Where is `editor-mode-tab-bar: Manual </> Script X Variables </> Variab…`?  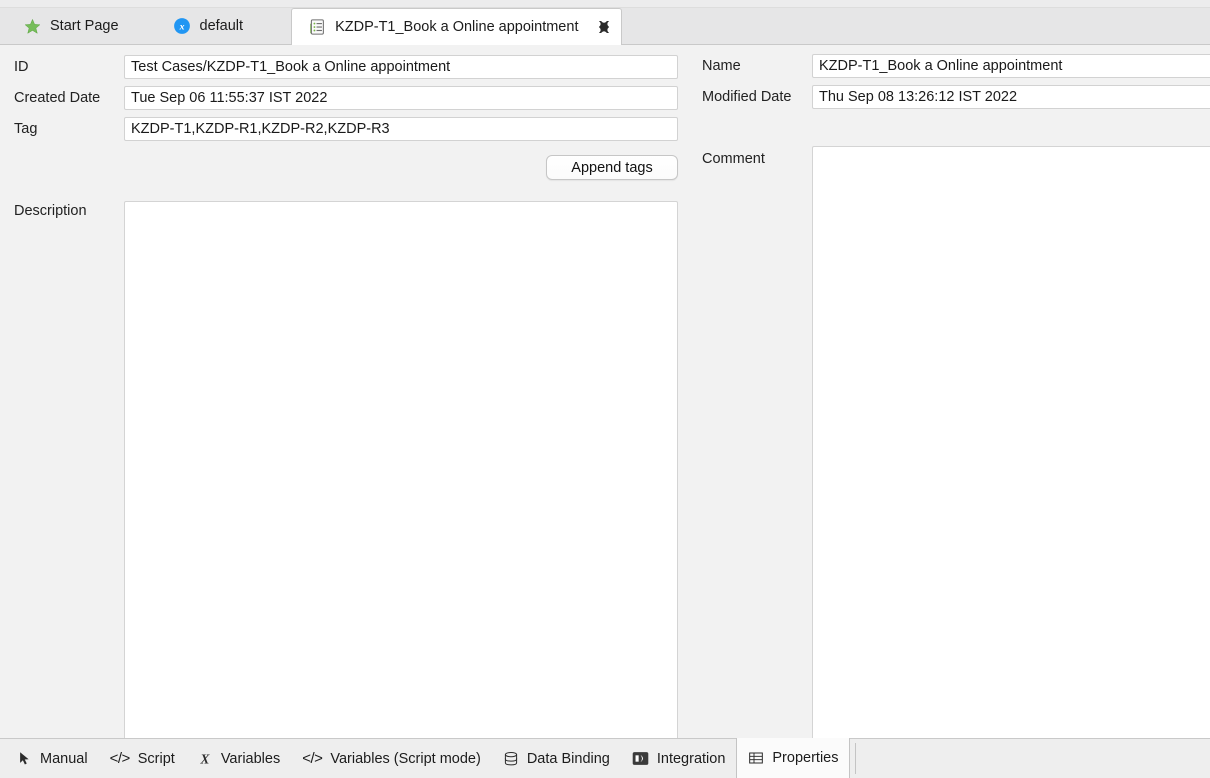 editor-mode-tab-bar: Manual </> Script X Variables </> Variab… is located at coordinates (605, 758).